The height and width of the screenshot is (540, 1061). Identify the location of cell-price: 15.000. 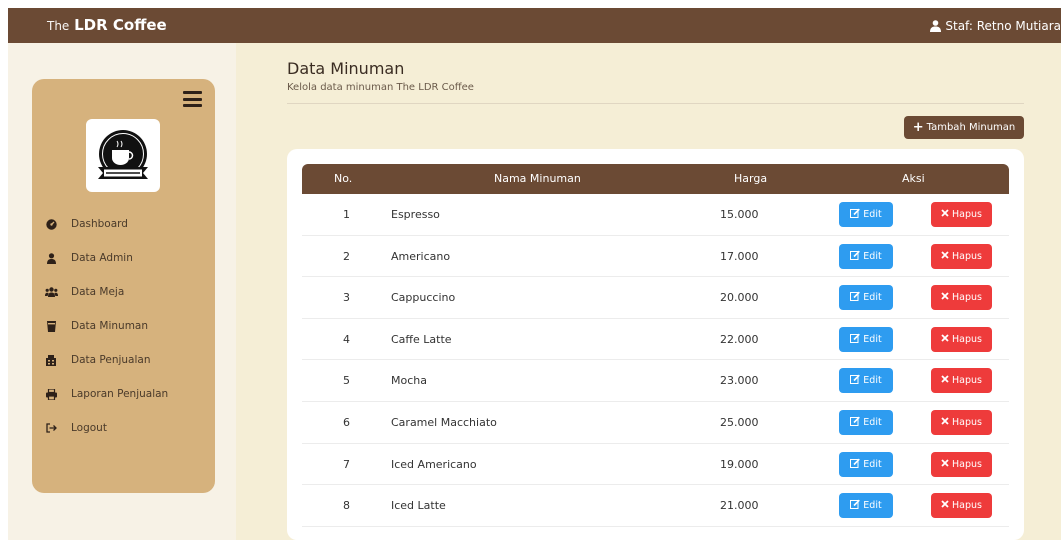
(739, 214).